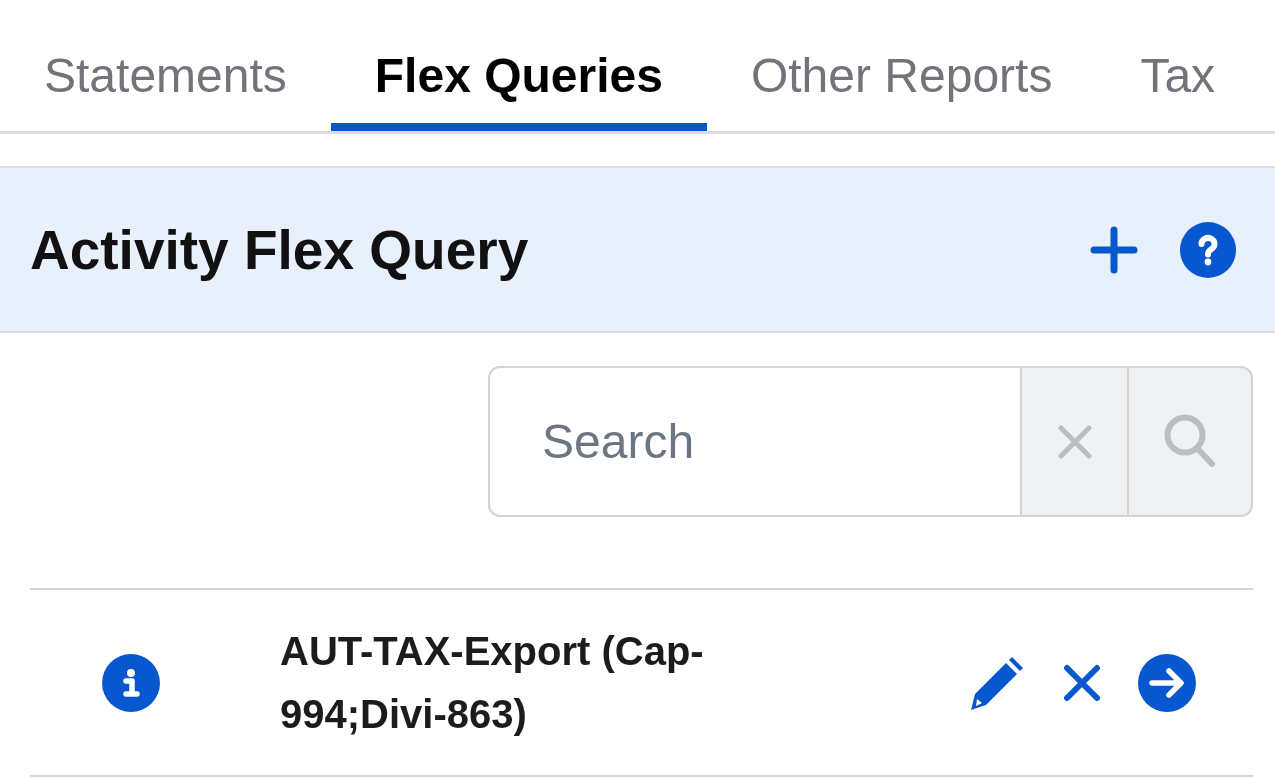 The image size is (1275, 778). I want to click on arrow-right-icon, so click(1167, 682).